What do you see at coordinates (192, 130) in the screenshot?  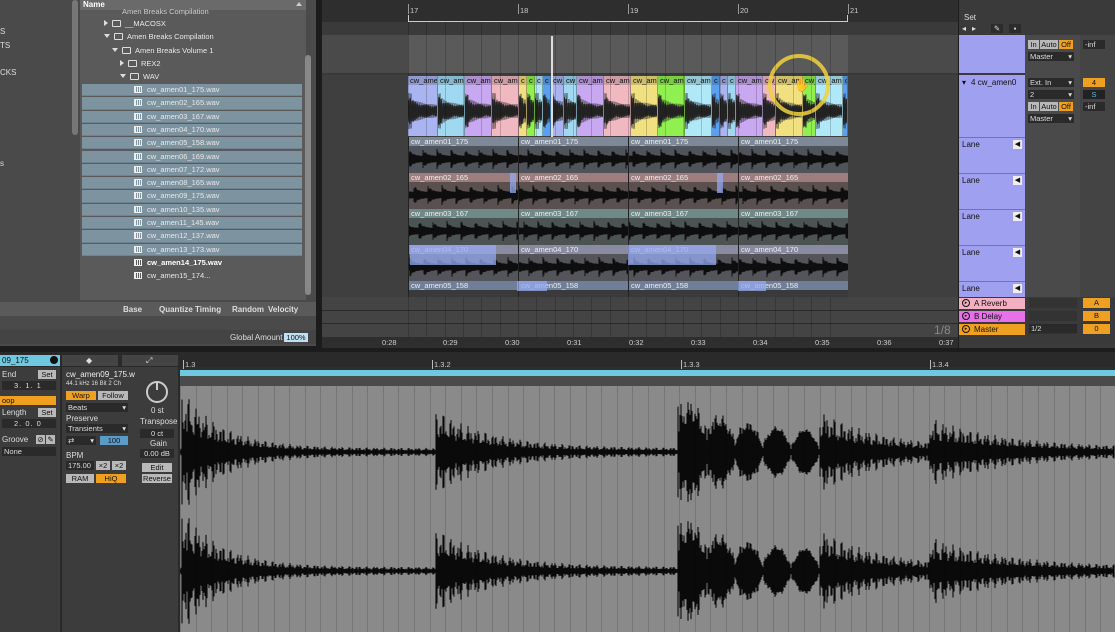 I see `file-row: cw_amen04_170.wav` at bounding box center [192, 130].